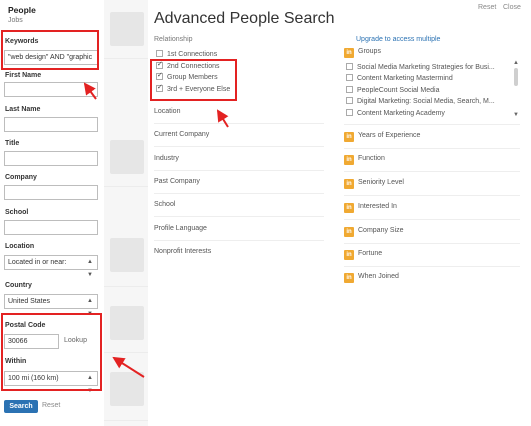 Image resolution: width=531 pixels, height=426 pixels. What do you see at coordinates (192, 54) in the screenshot?
I see `relationship-option-label: 1st Connections` at bounding box center [192, 54].